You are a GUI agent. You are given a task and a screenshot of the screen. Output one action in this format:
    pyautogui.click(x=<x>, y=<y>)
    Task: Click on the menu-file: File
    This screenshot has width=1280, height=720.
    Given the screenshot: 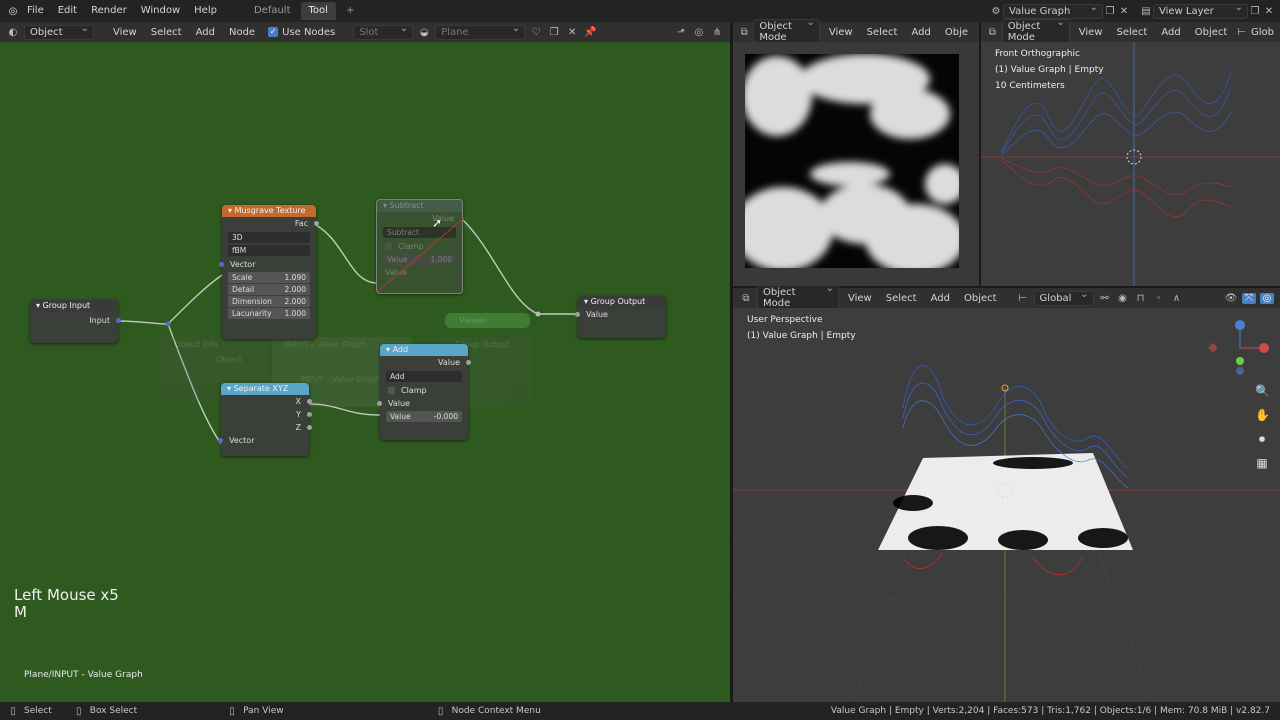 What is the action you would take?
    pyautogui.click(x=35, y=11)
    